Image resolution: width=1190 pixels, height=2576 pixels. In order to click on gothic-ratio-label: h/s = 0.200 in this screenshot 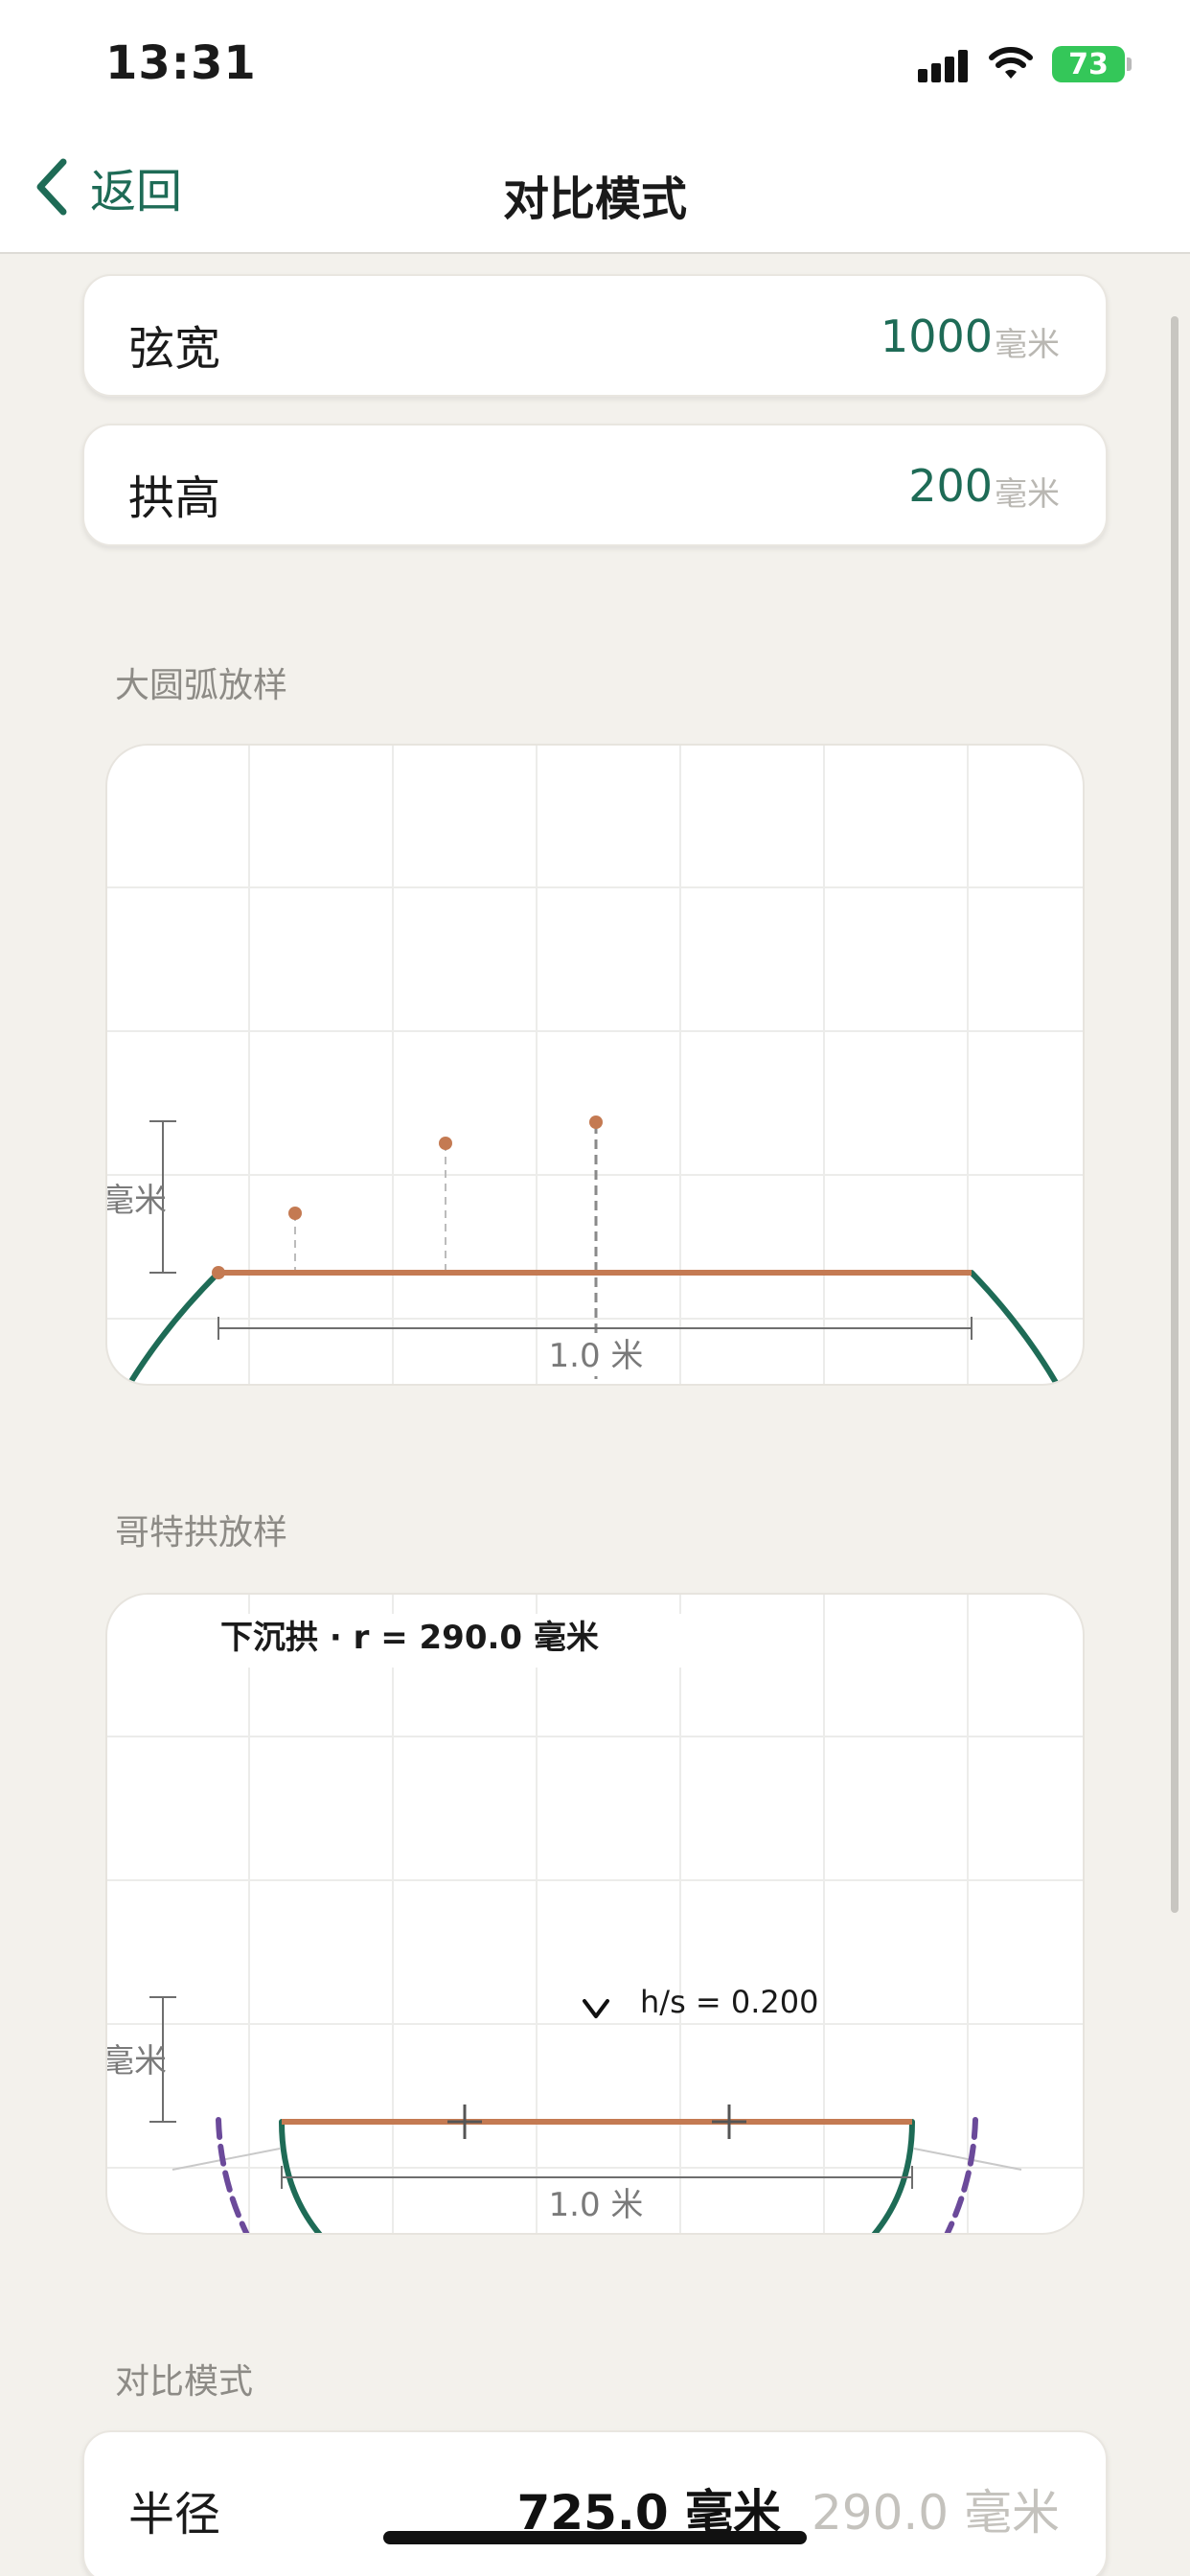, I will do `click(730, 2002)`.